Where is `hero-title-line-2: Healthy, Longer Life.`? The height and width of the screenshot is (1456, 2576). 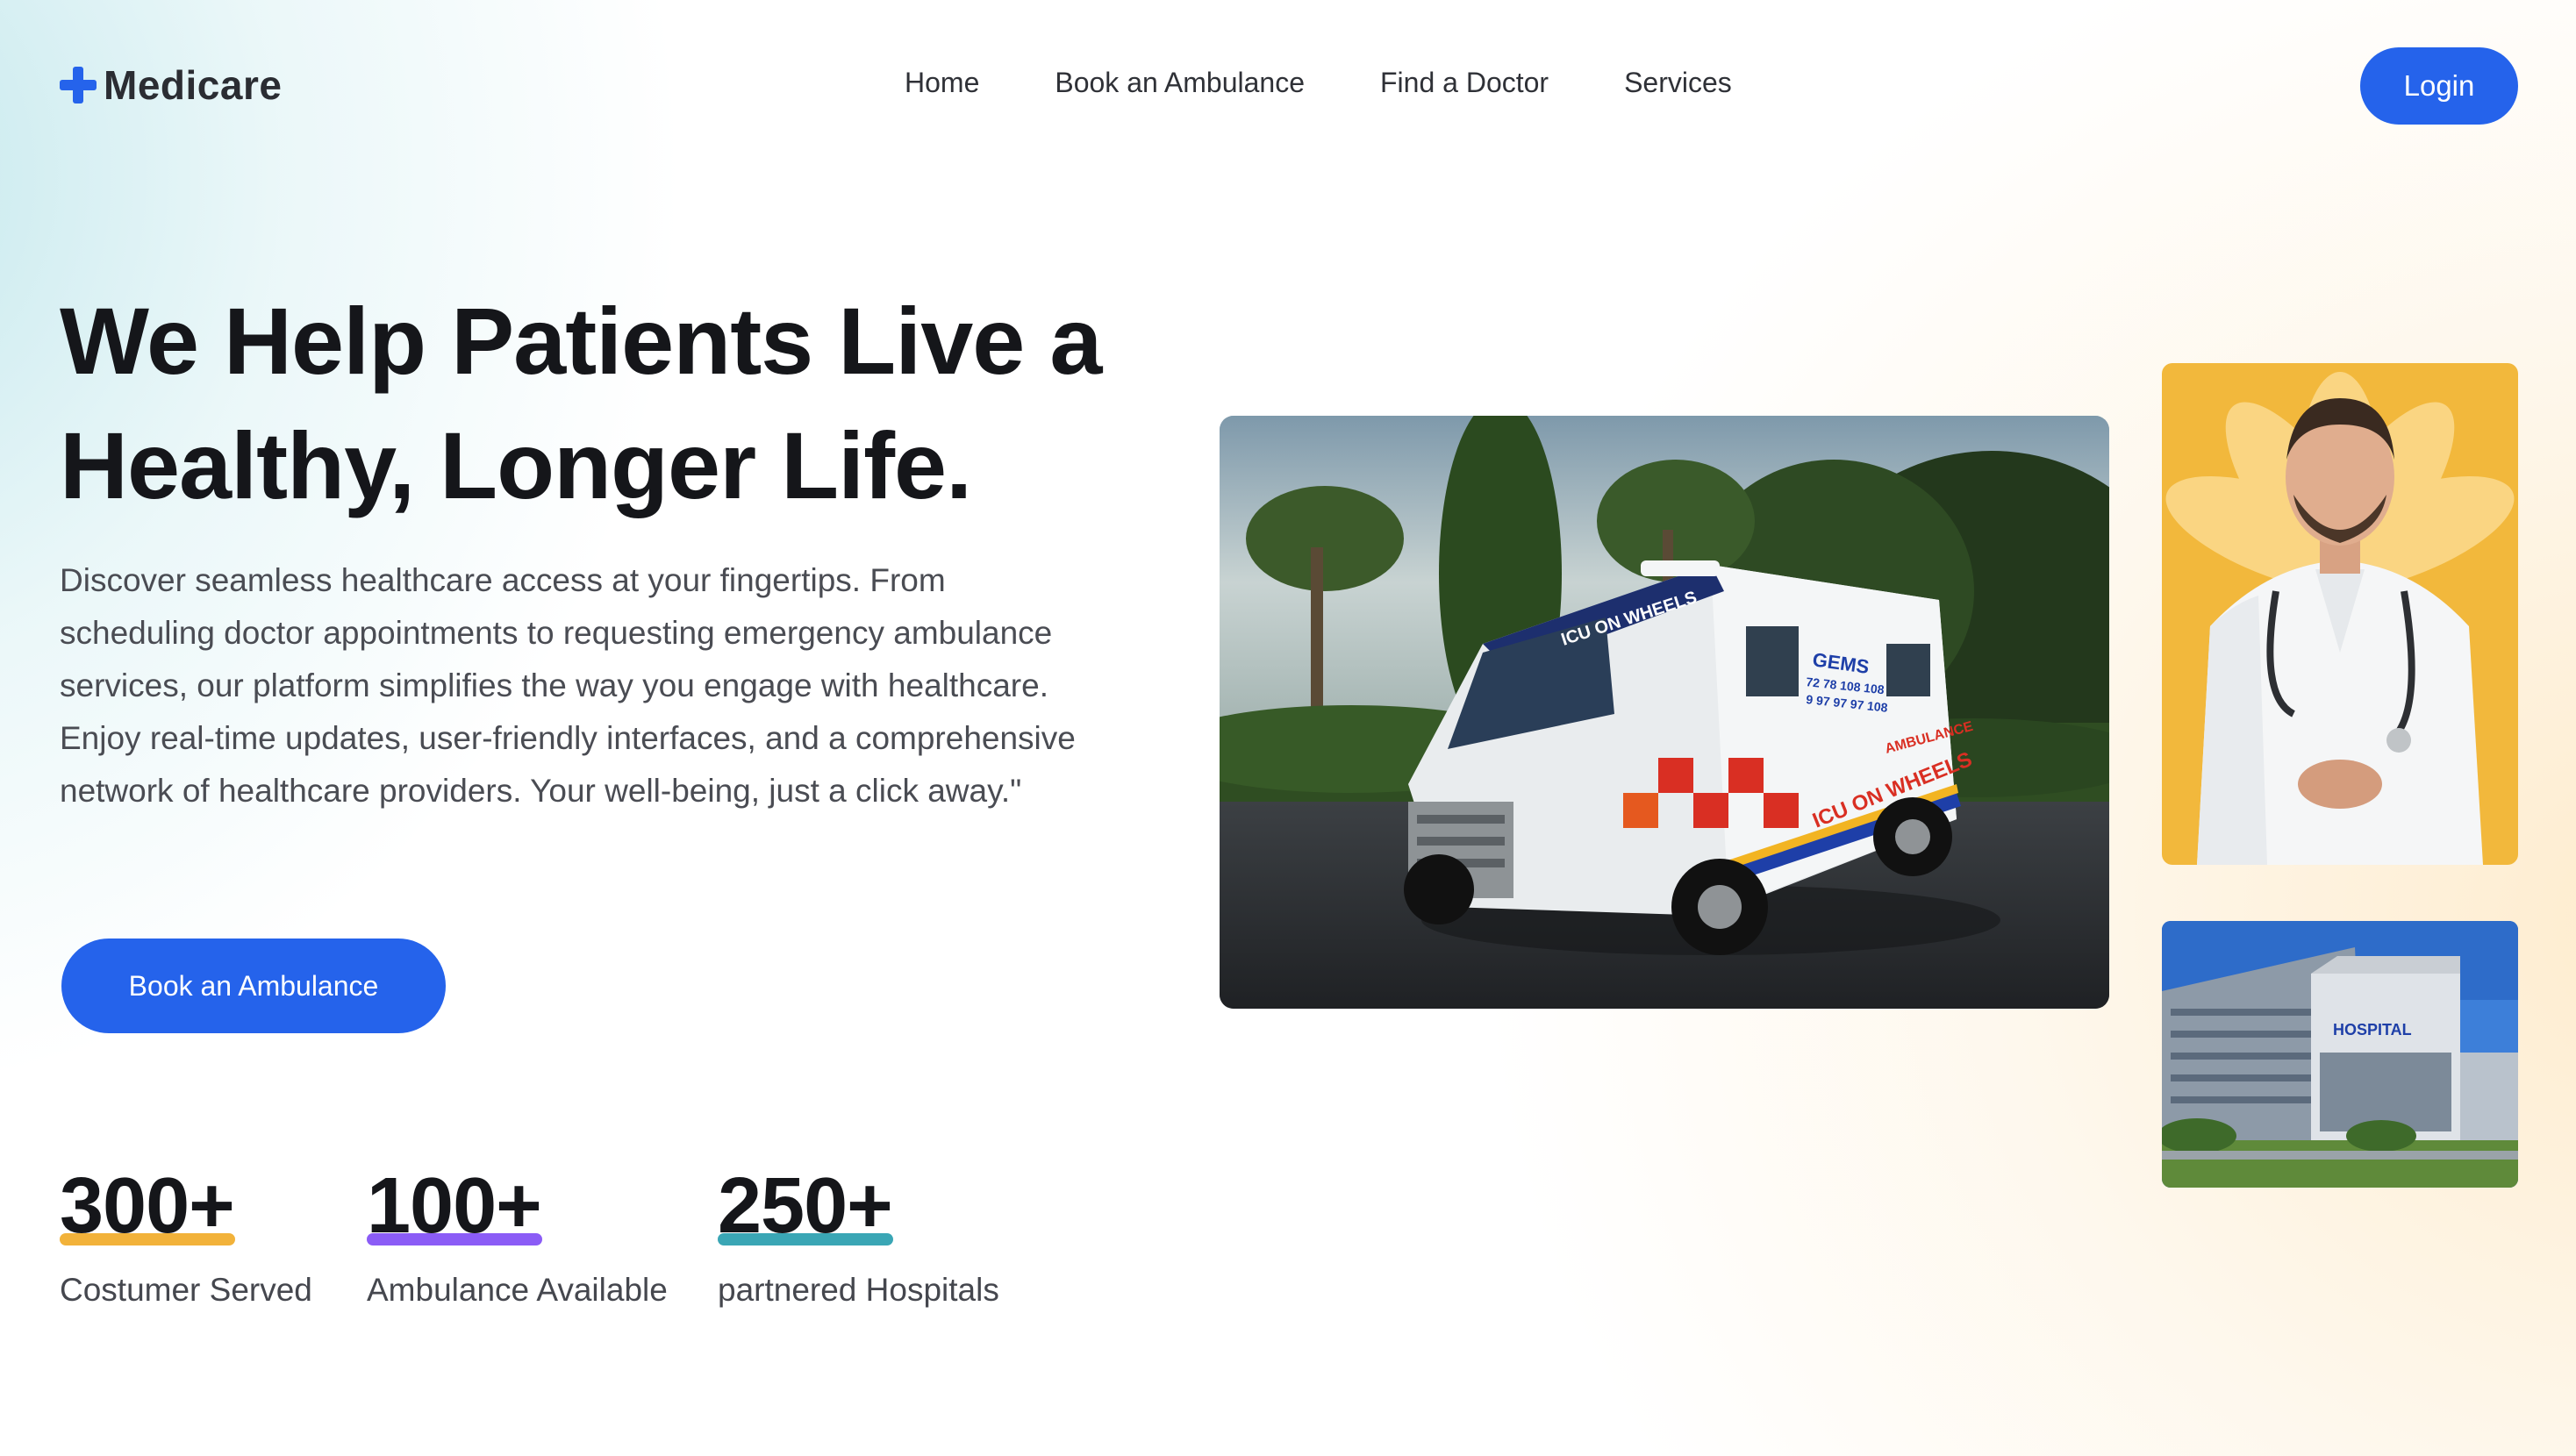 hero-title-line-2: Healthy, Longer Life. is located at coordinates (516, 465).